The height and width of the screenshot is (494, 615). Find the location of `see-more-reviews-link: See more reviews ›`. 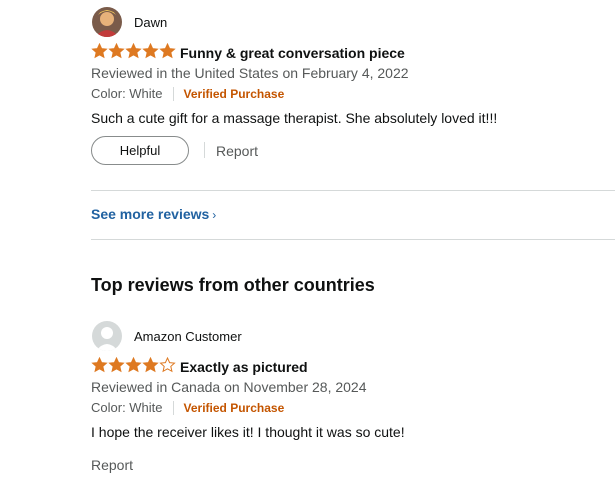

see-more-reviews-link: See more reviews › is located at coordinates (153, 214).